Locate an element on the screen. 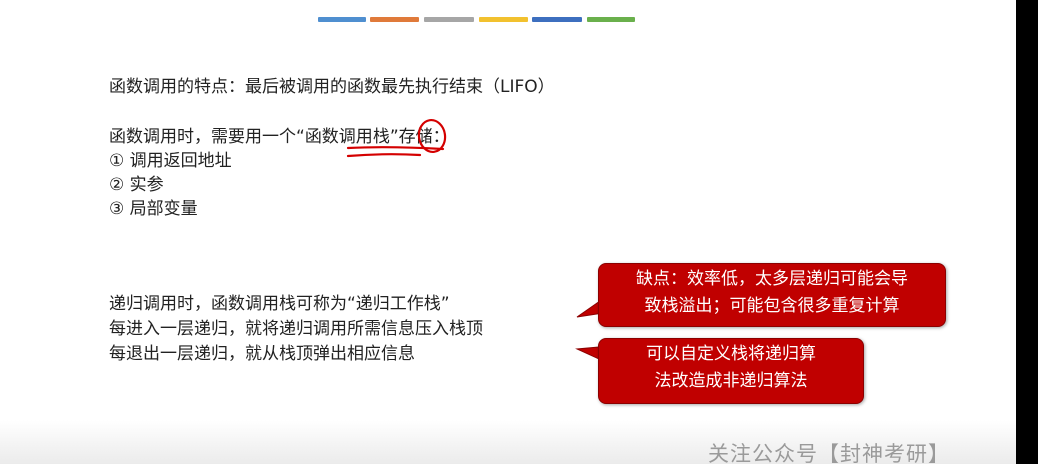 The image size is (1038, 468). recursion-push-text: 每进入一层递归，就将递归调用所需信息压入栈顶 is located at coordinates (296, 329).